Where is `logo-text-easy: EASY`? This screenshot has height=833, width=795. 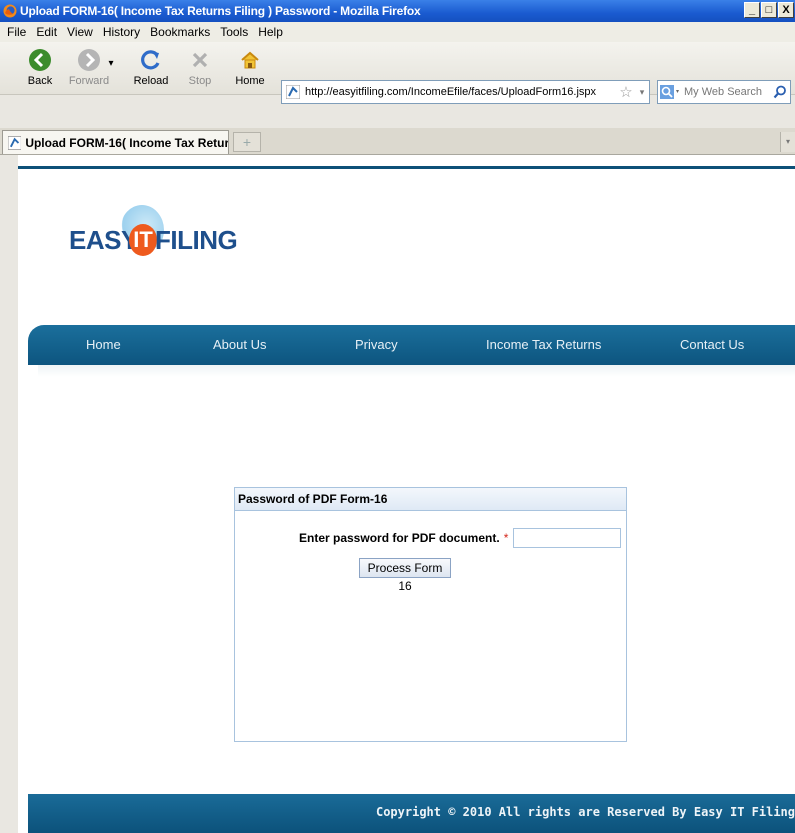
logo-text-easy: EASY is located at coordinates (103, 240).